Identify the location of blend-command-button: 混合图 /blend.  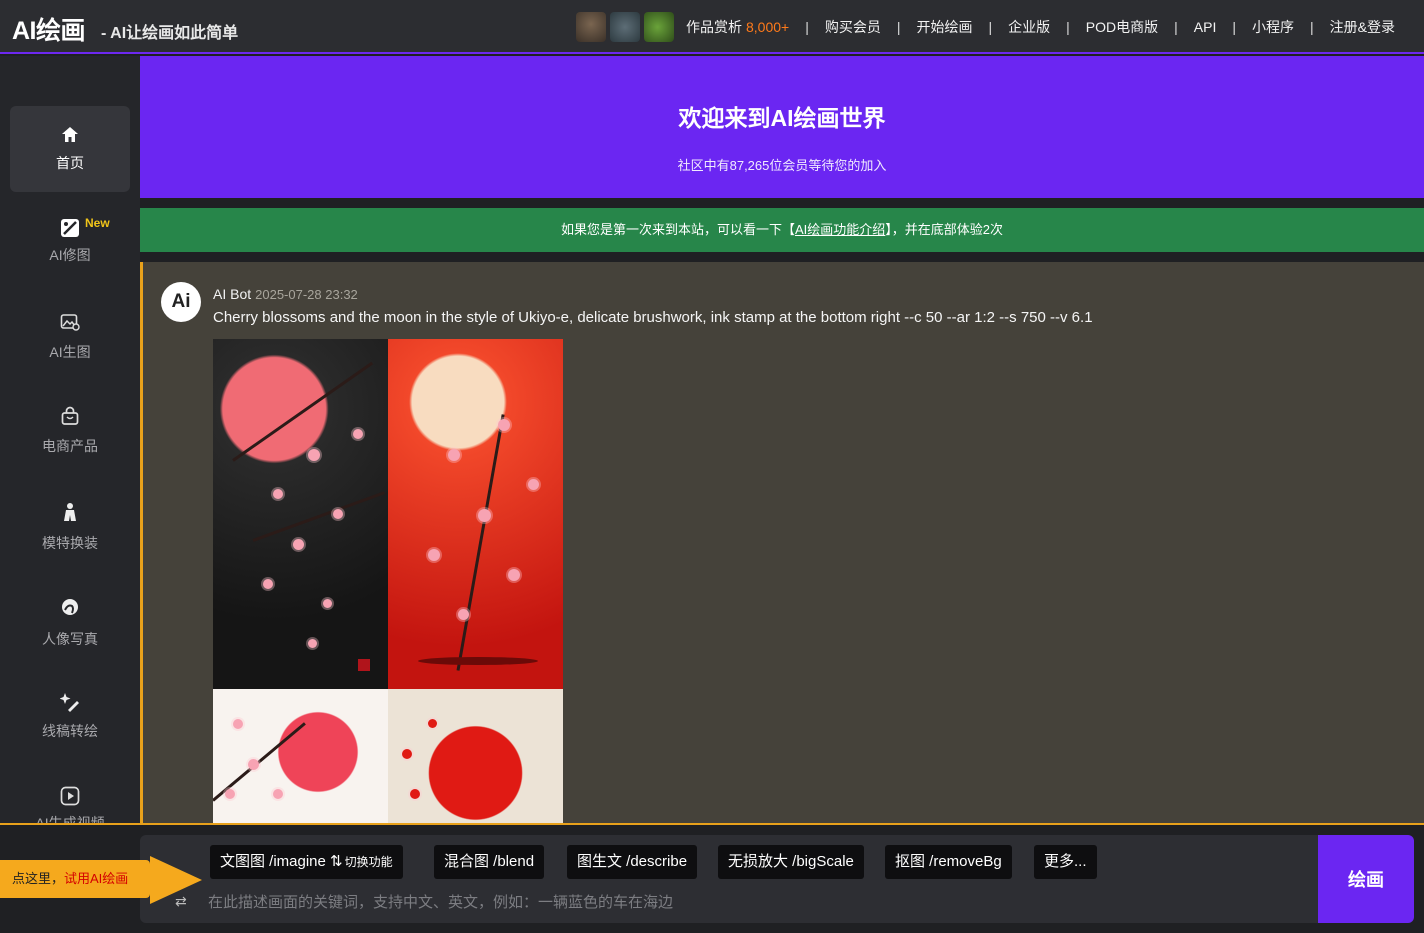
(489, 862).